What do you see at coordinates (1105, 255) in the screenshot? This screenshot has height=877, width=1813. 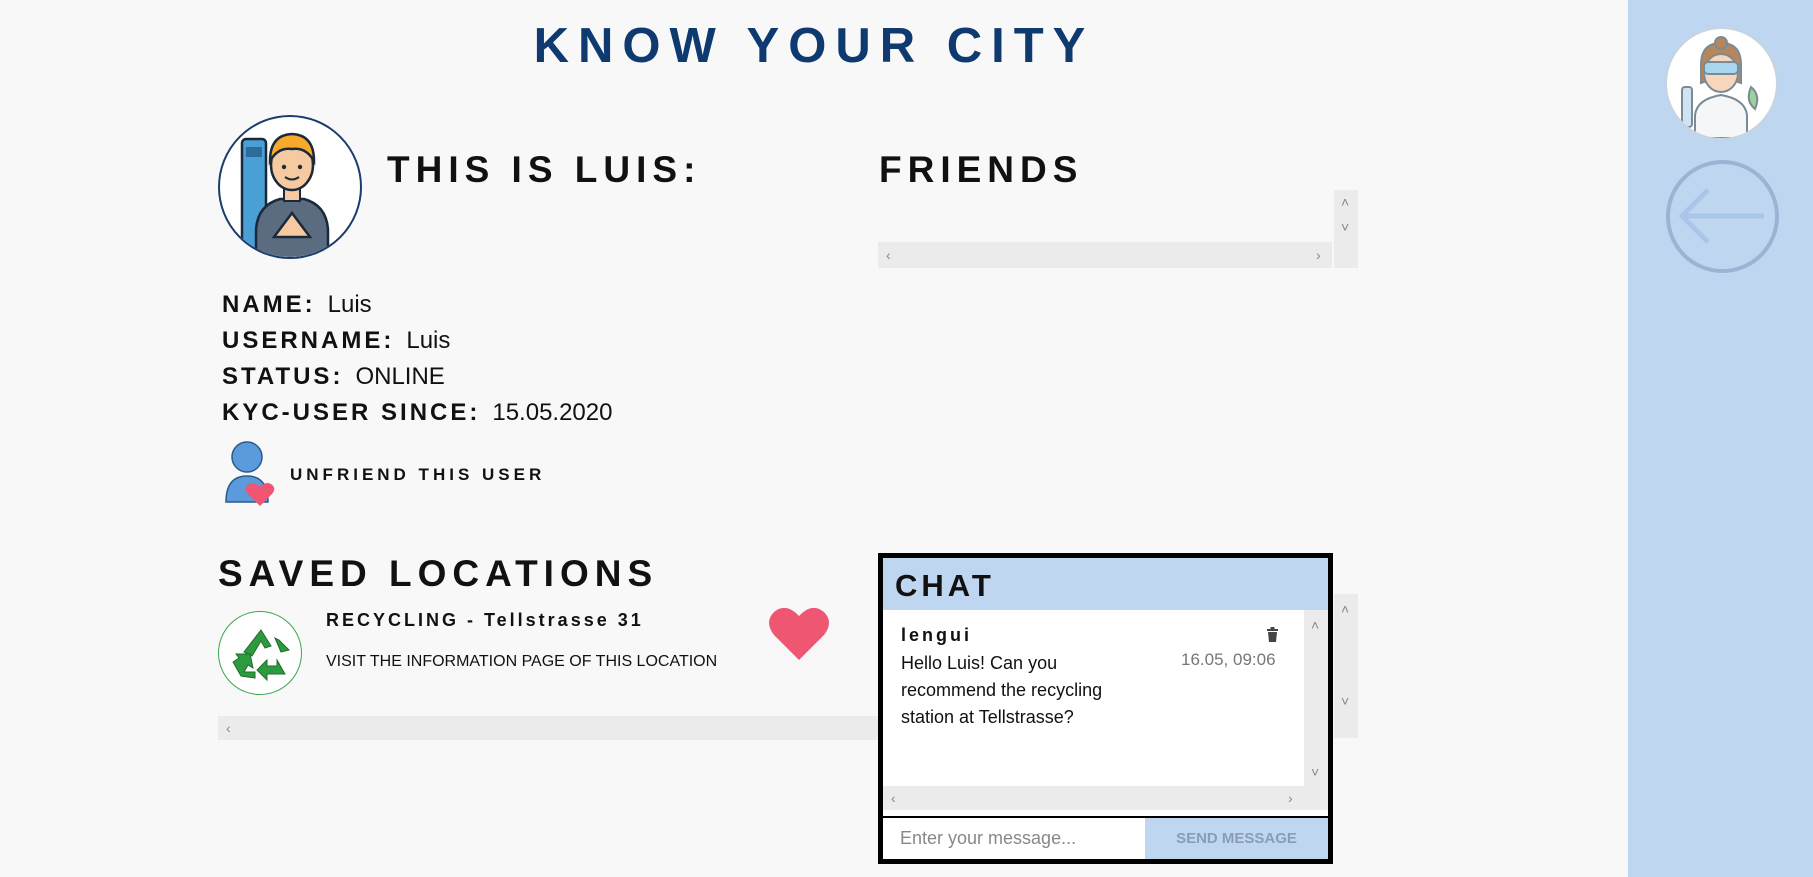 I see `friends-horizontal-scrollbar: ‹ ›` at bounding box center [1105, 255].